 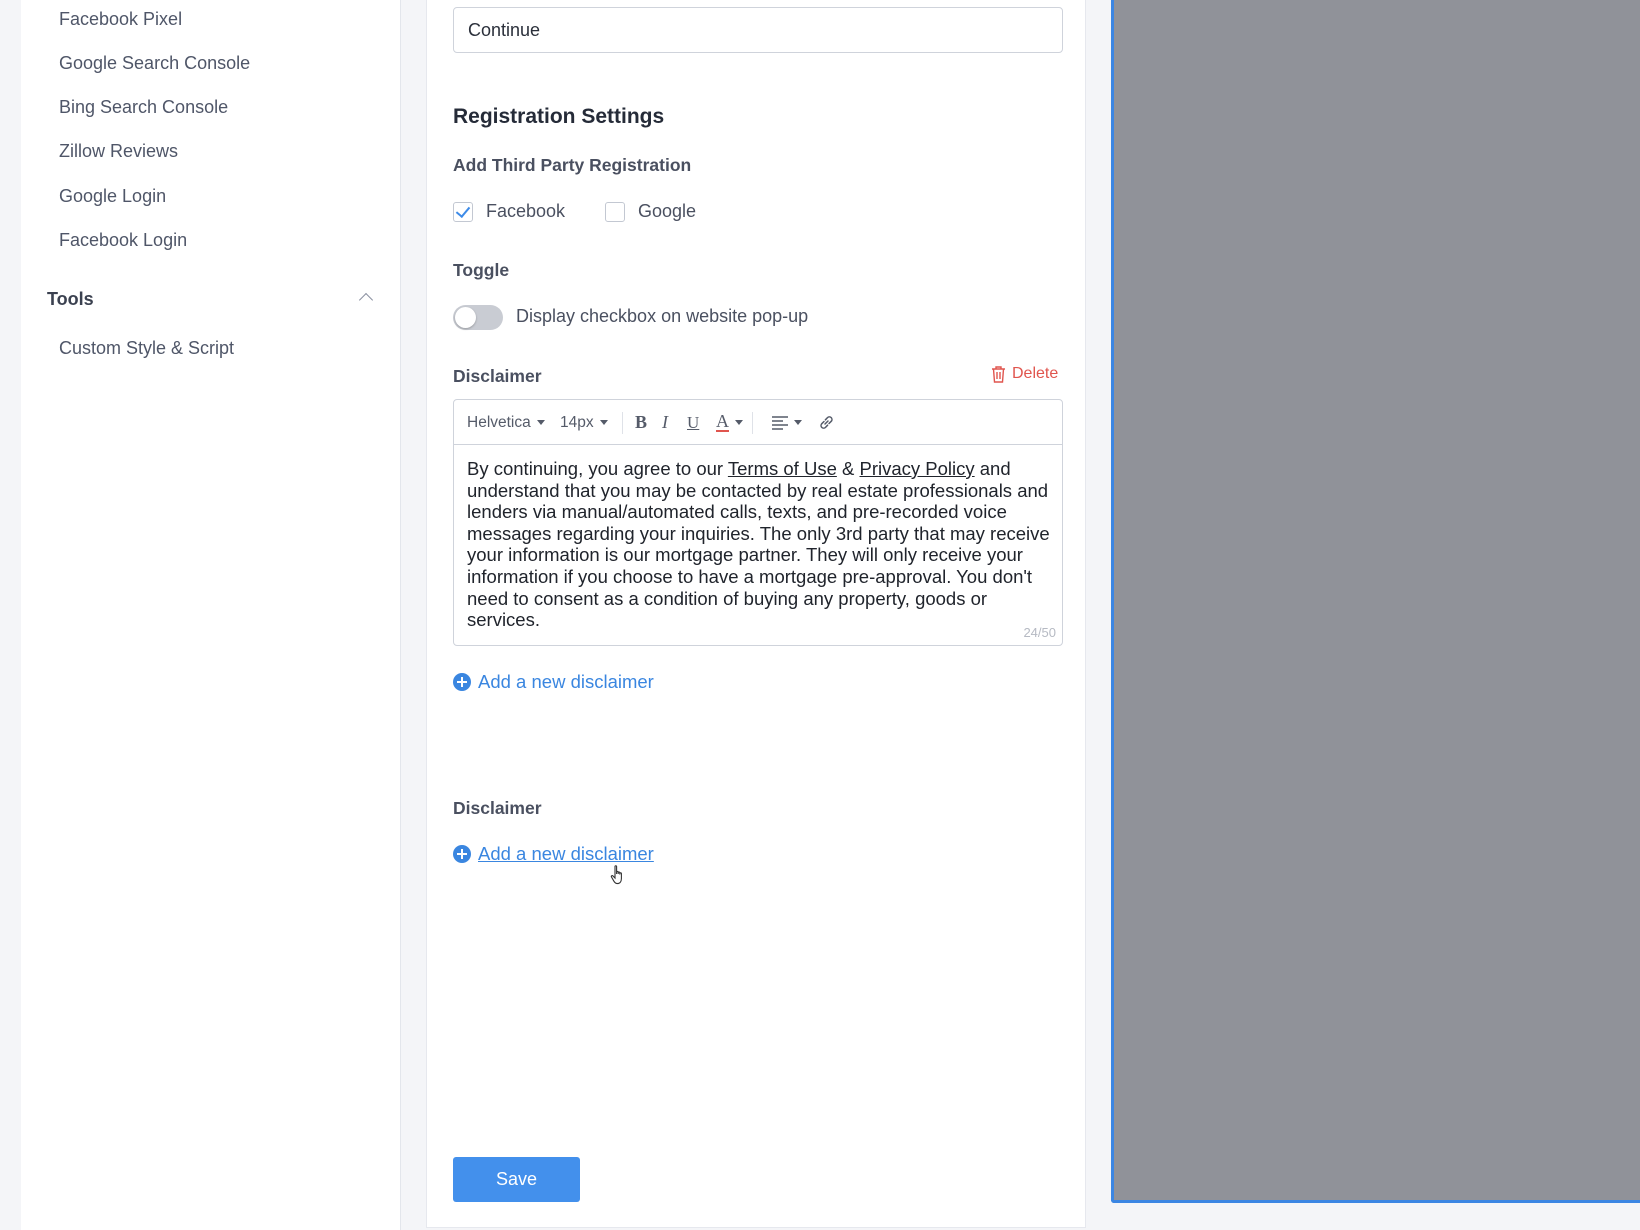 I want to click on insert-link-button, so click(x=826, y=422).